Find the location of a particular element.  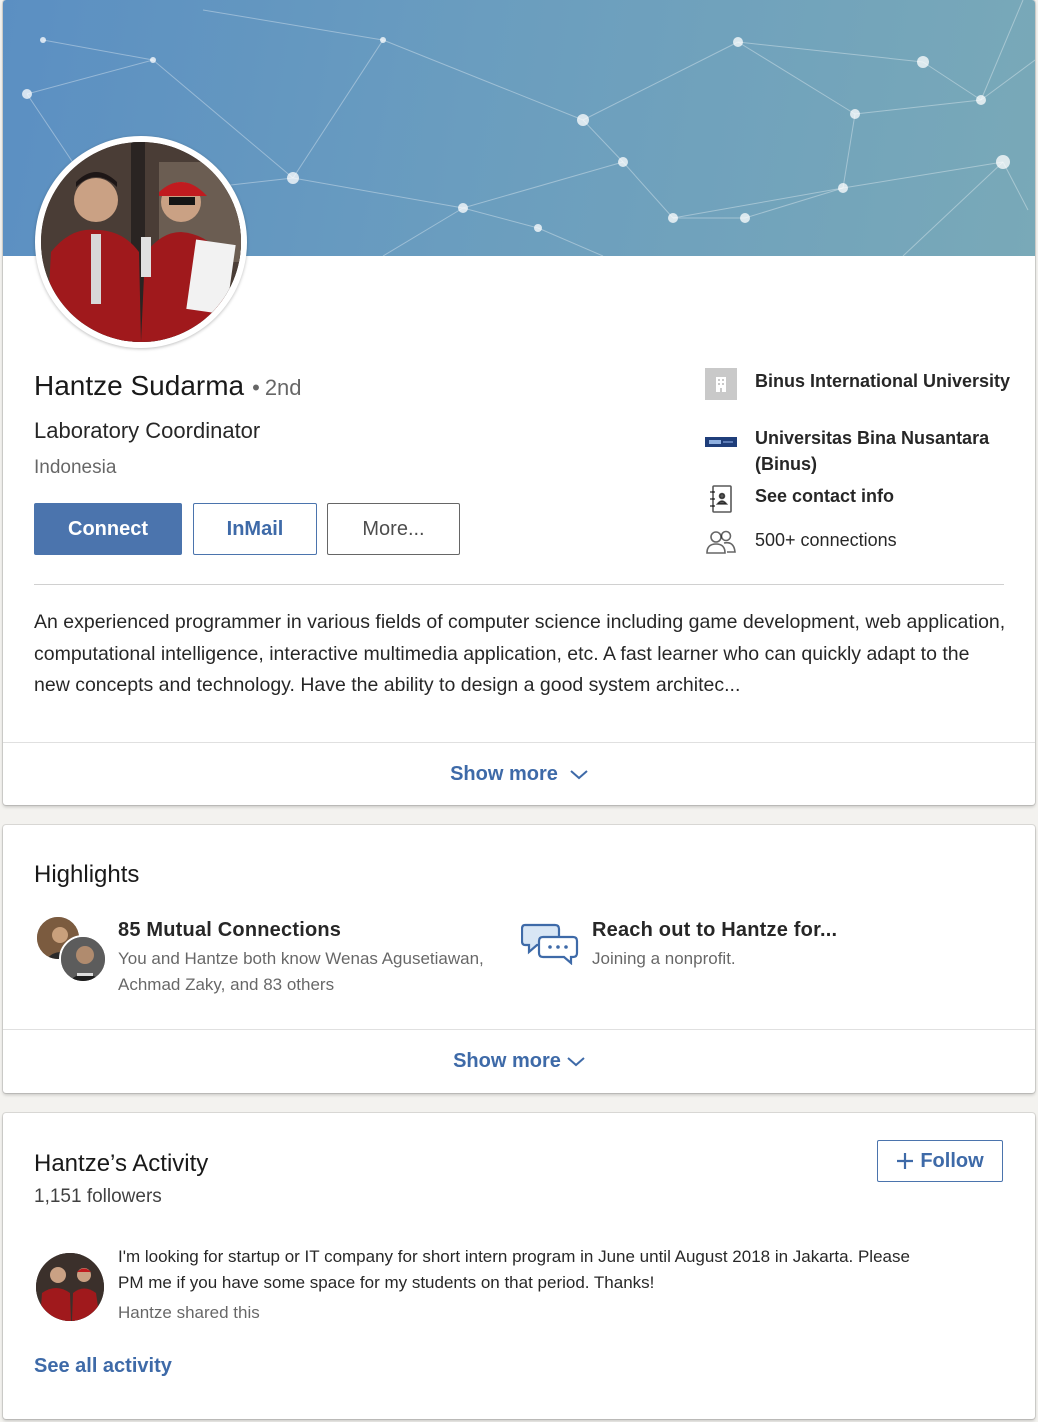

current-company-item: Binus International University is located at coordinates (860, 384).